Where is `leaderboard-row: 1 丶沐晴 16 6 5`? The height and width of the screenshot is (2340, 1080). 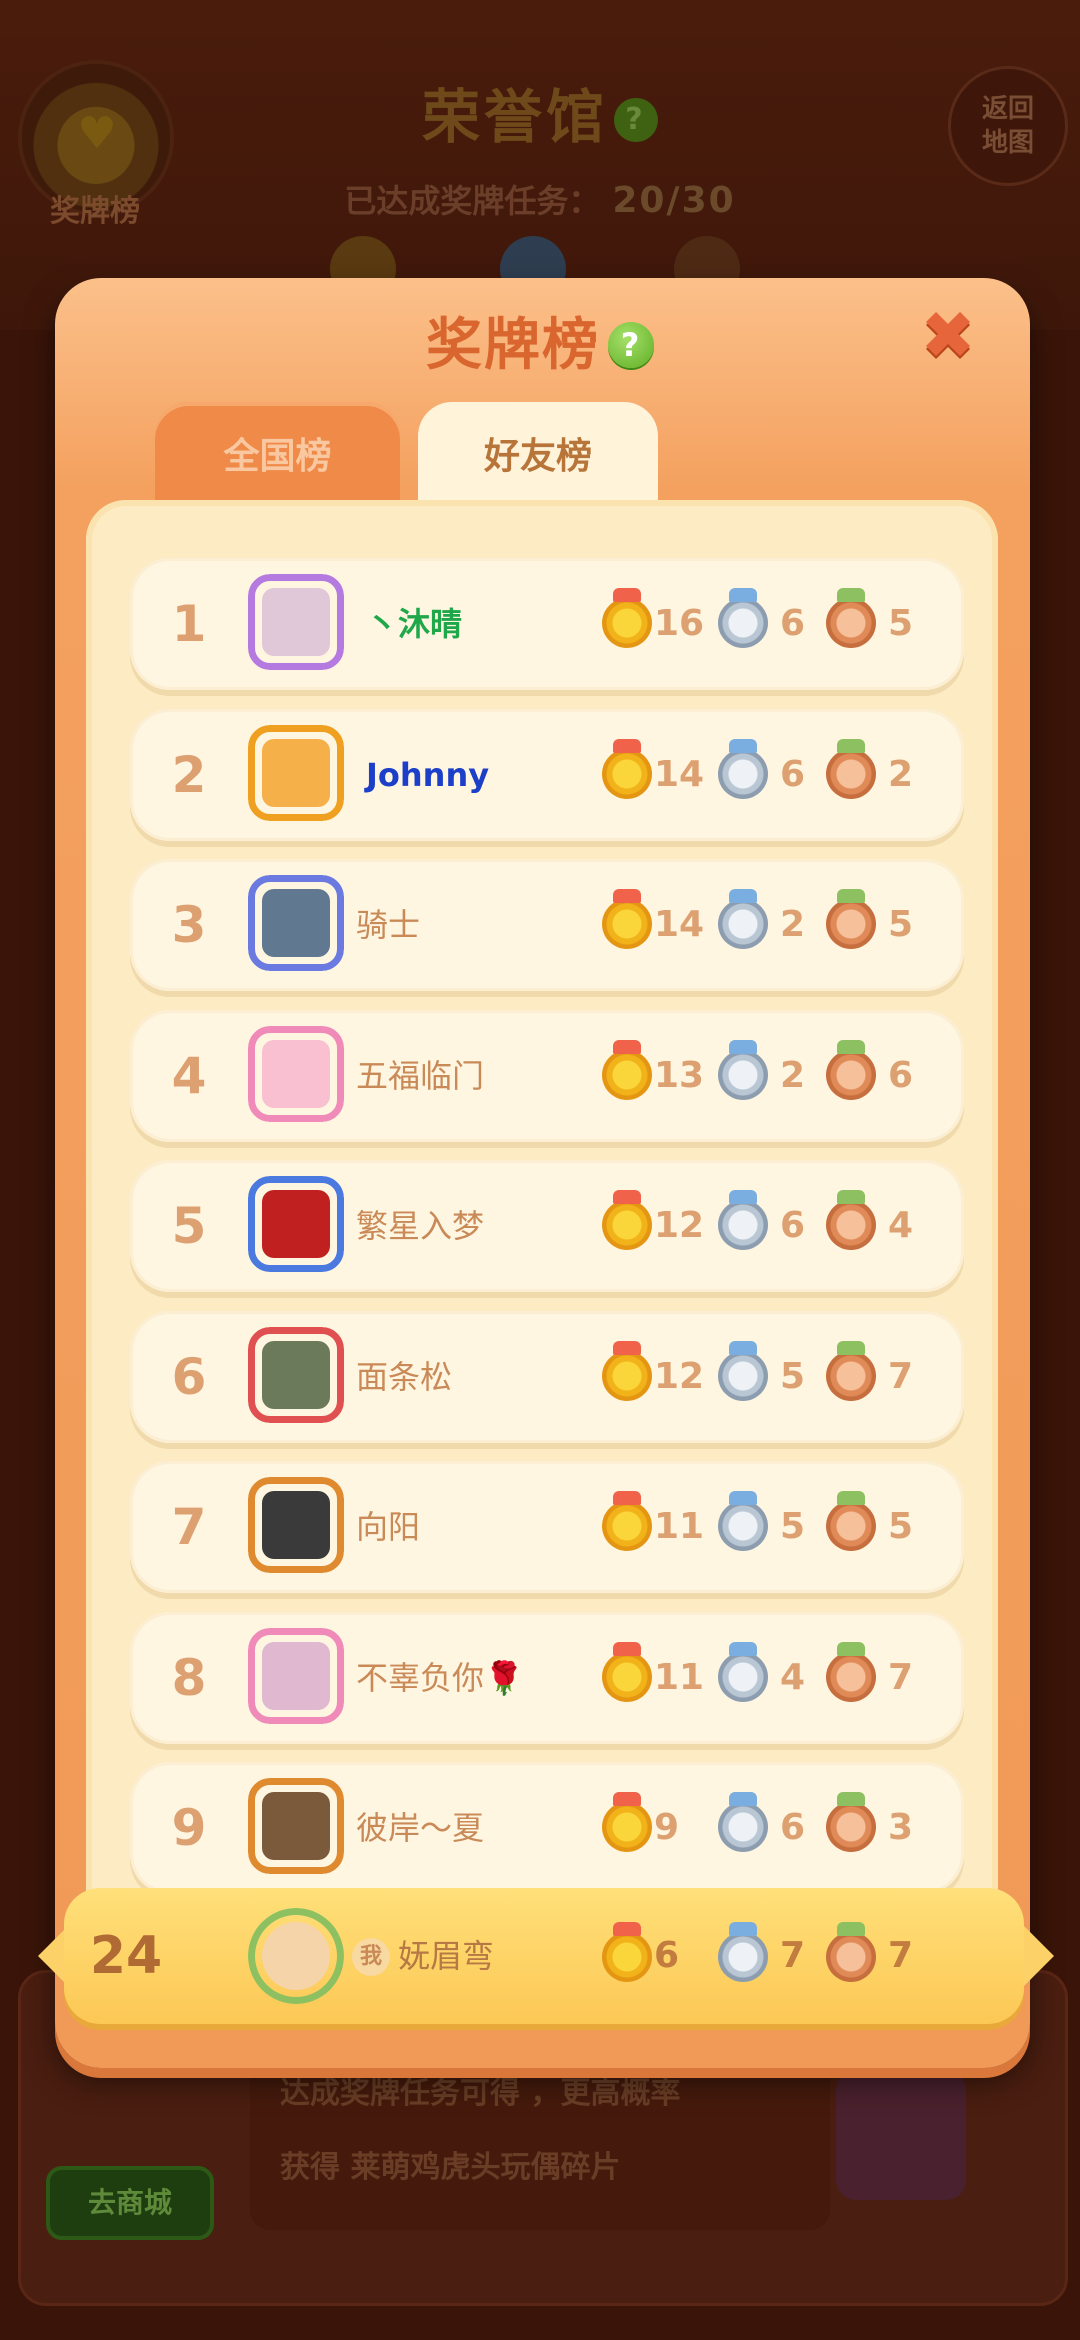 leaderboard-row: 1 丶沐晴 16 6 5 is located at coordinates (547, 624).